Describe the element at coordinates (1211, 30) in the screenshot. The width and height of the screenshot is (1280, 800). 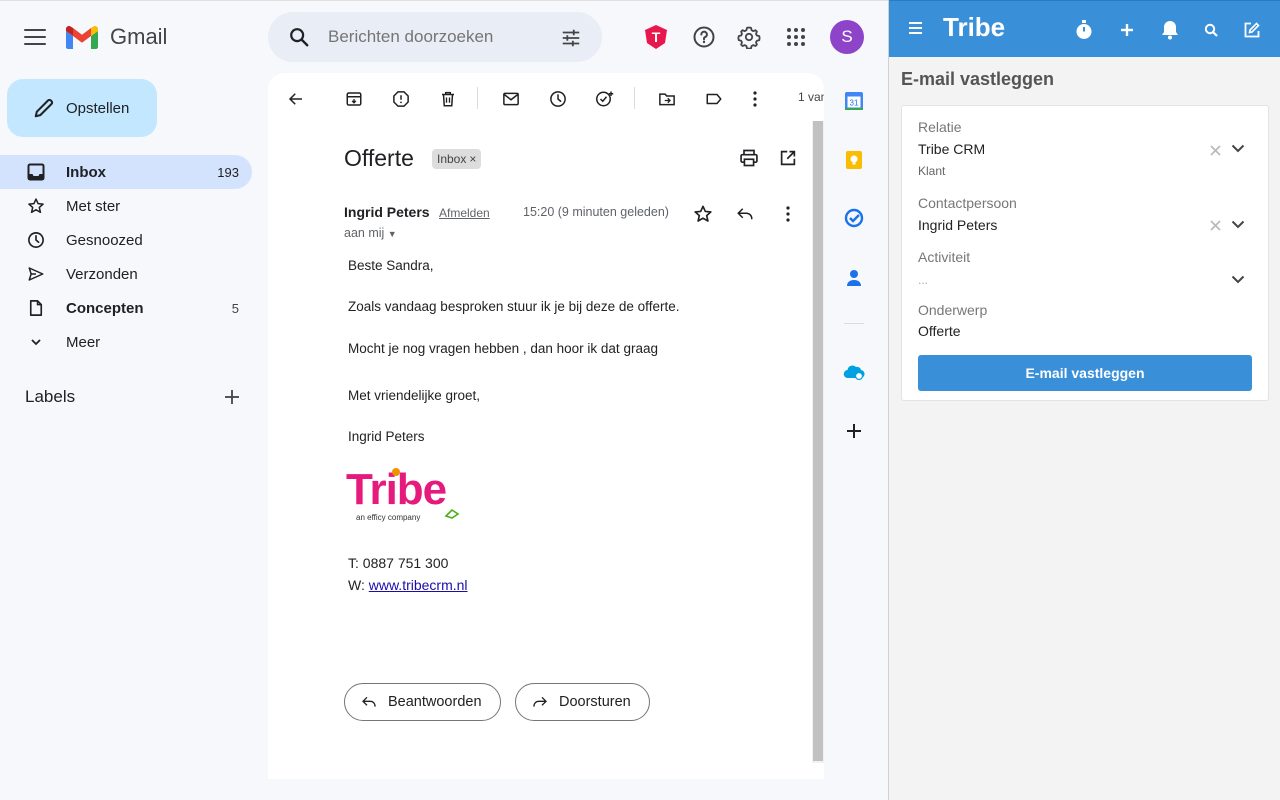
I see `tribe-search-icon` at that location.